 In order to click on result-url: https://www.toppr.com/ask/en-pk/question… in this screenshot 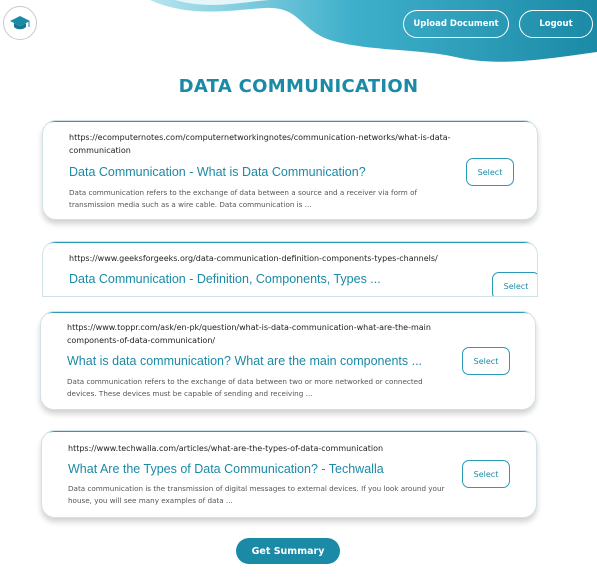, I will do `click(260, 334)`.